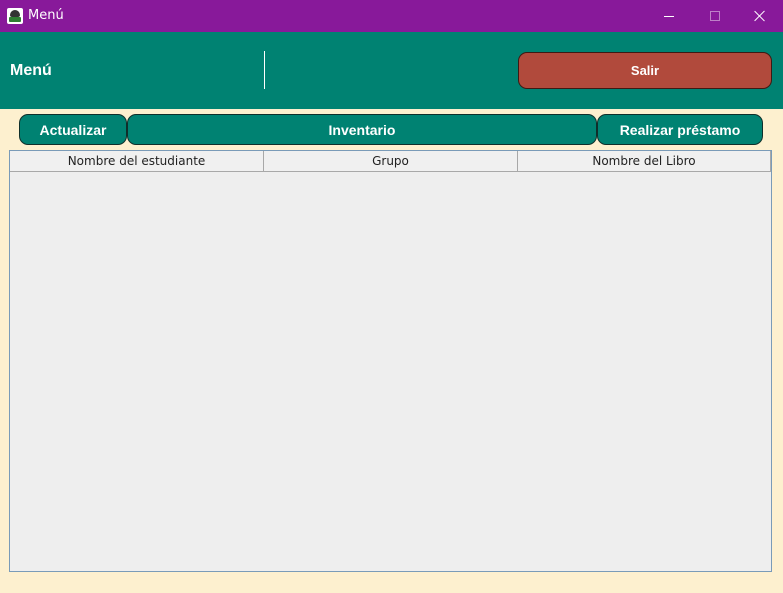 The height and width of the screenshot is (593, 783). I want to click on close-icon, so click(760, 16).